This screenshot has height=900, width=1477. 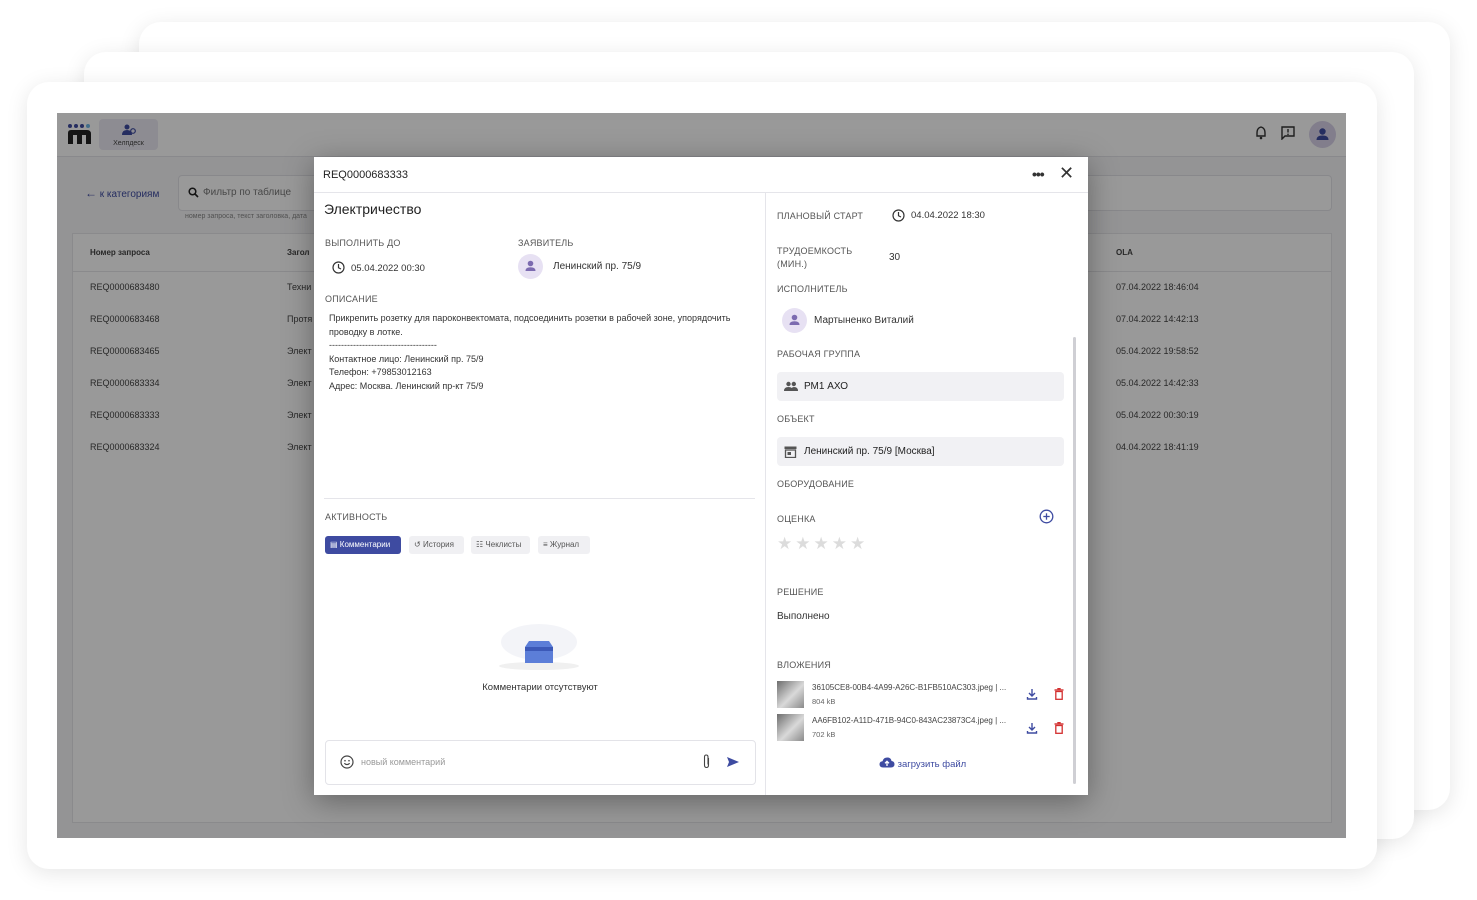 I want to click on tab-checklists-label: Чеклисты, so click(x=503, y=544).